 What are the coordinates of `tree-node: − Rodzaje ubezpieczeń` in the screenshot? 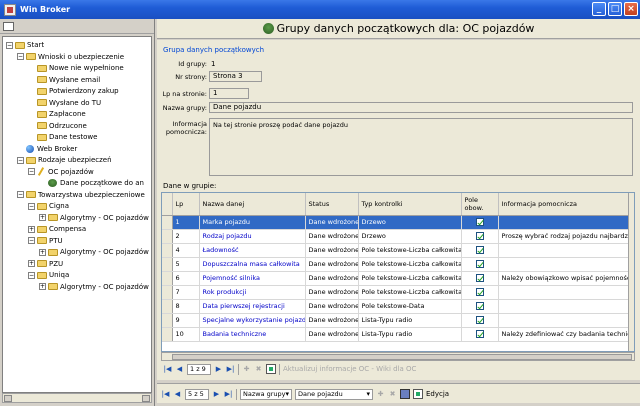 It's located at (64, 160).